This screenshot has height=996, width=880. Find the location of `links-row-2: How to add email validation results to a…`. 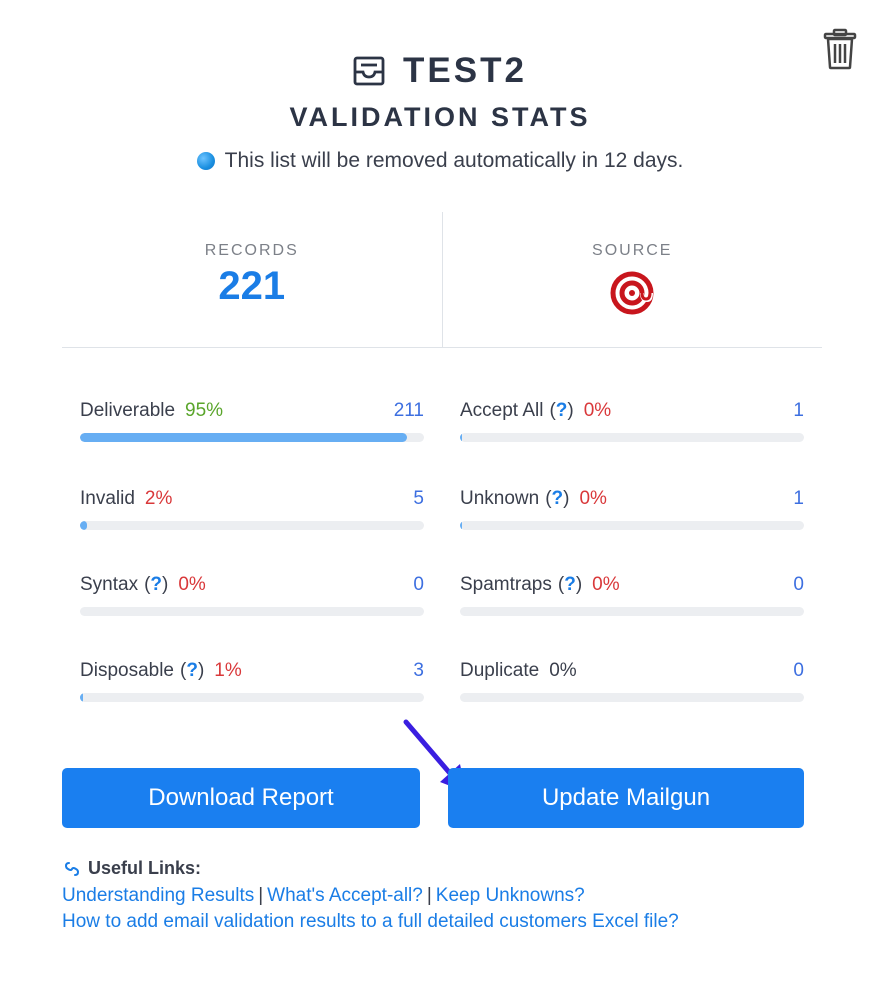

links-row-2: How to add email validation results to a… is located at coordinates (452, 922).